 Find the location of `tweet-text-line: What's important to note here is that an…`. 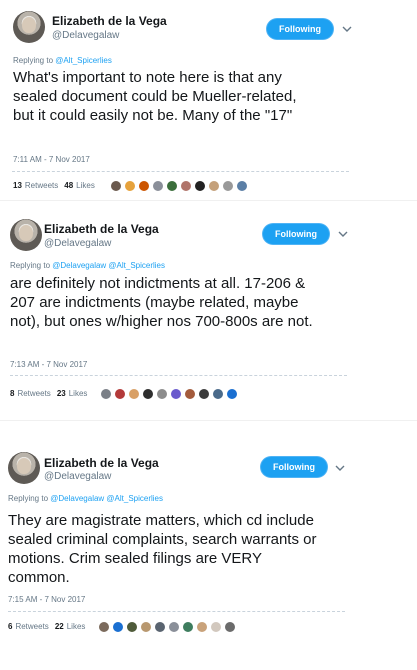

tweet-text-line: What's important to note here is that an… is located at coordinates (147, 77).